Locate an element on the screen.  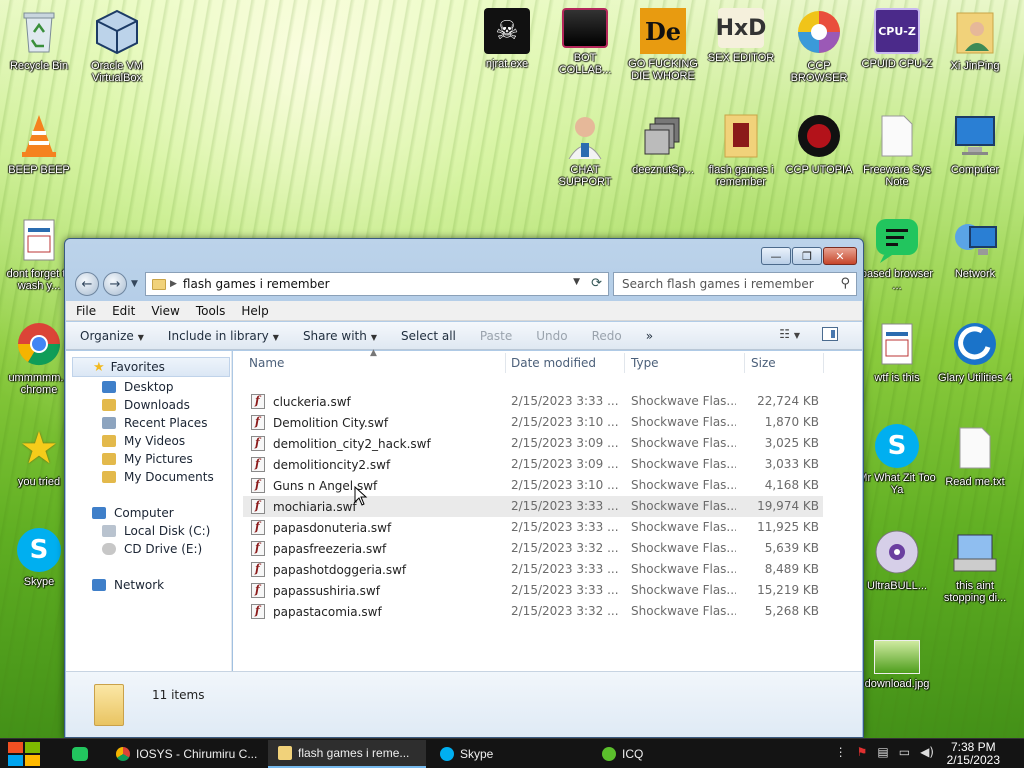
desktop-icon-xi-jinping: Xi JinPing is located at coordinates (975, 58).